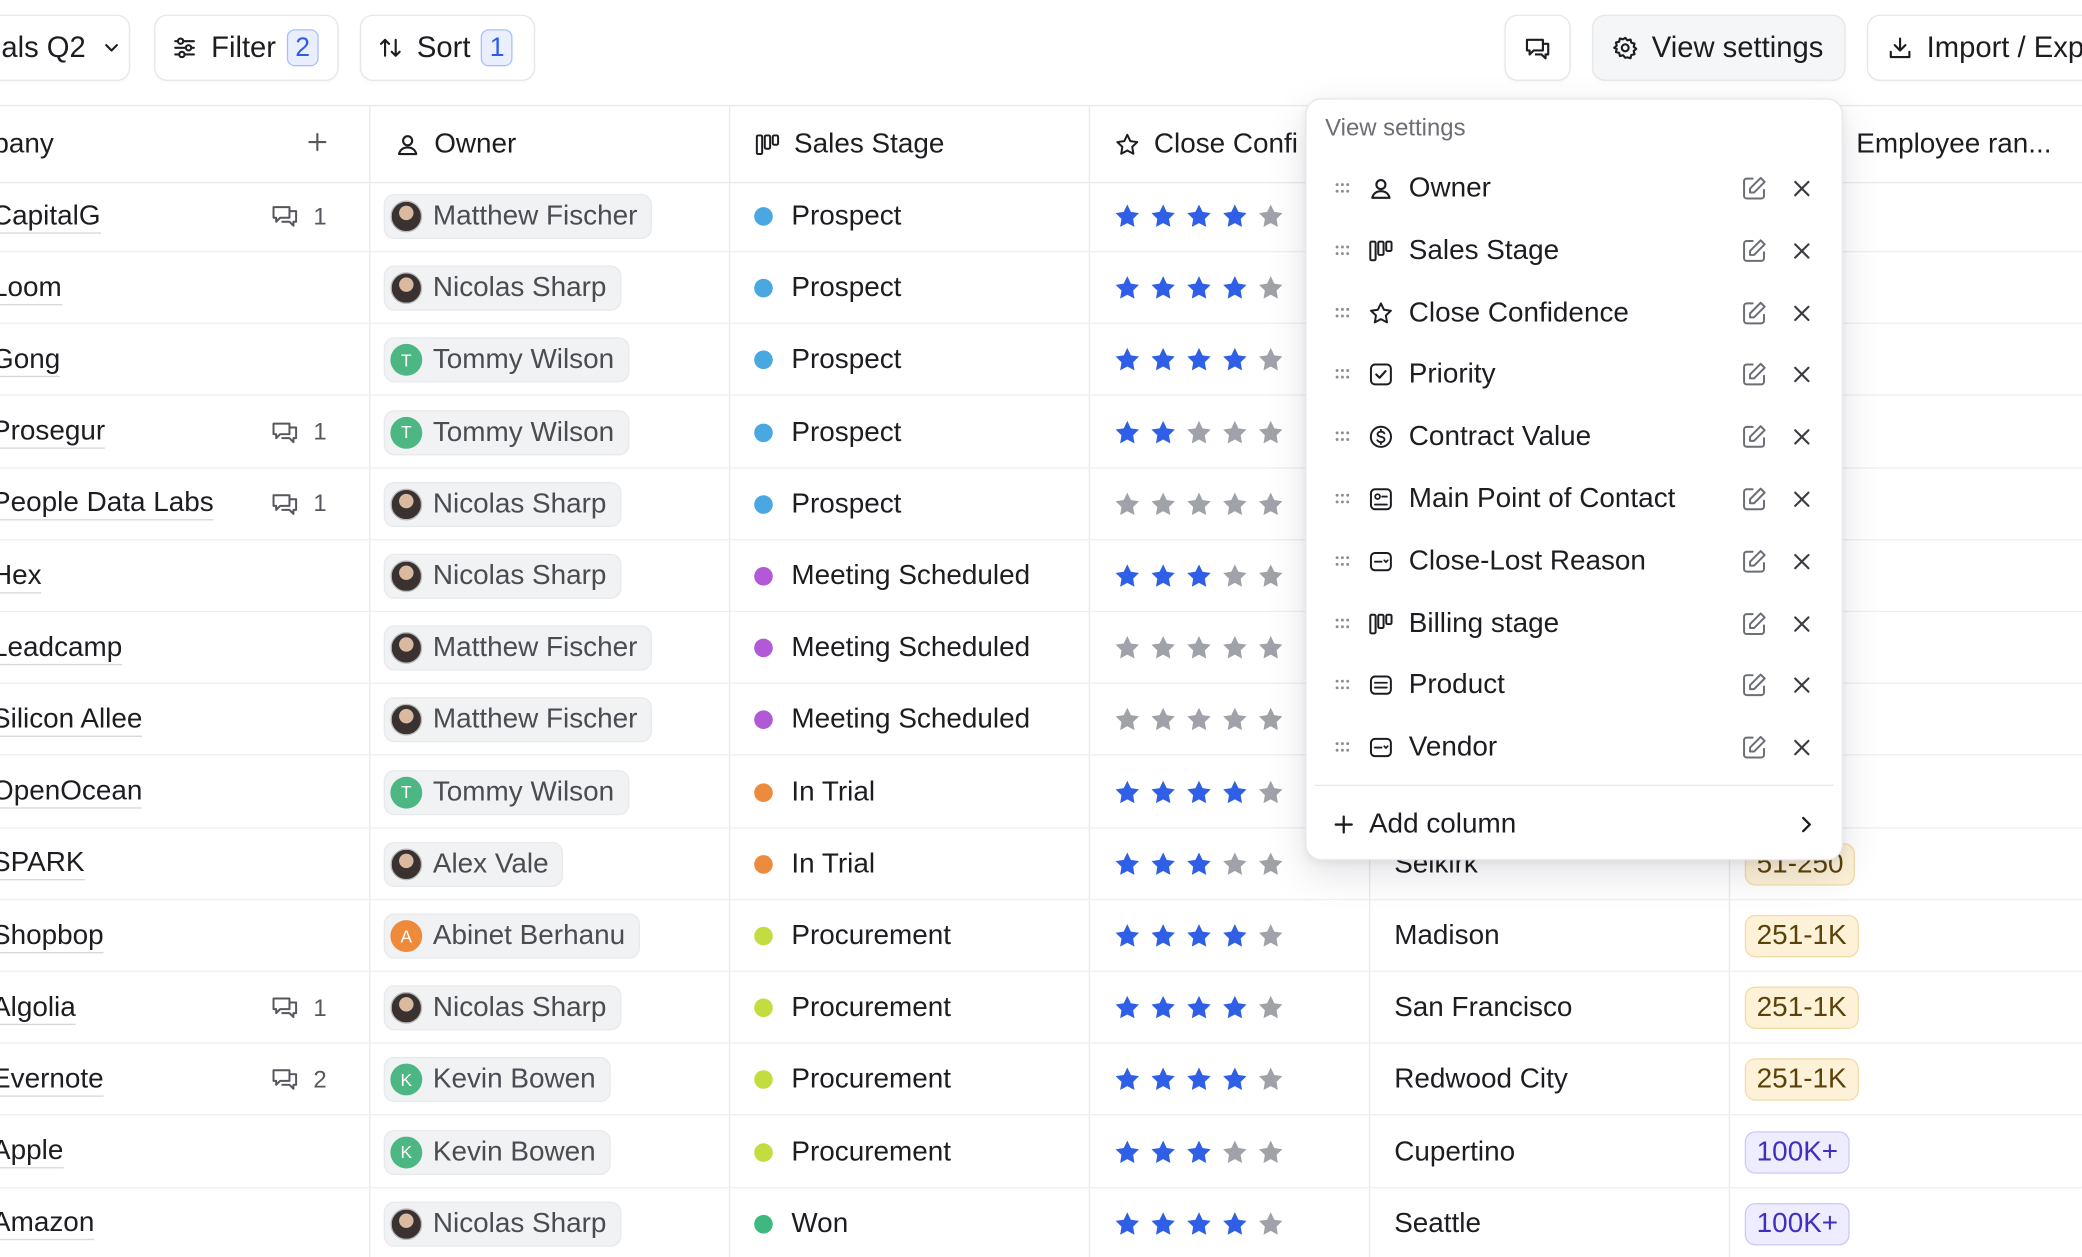  Describe the element at coordinates (30, 360) in the screenshot. I see `company-name: Gong` at that location.